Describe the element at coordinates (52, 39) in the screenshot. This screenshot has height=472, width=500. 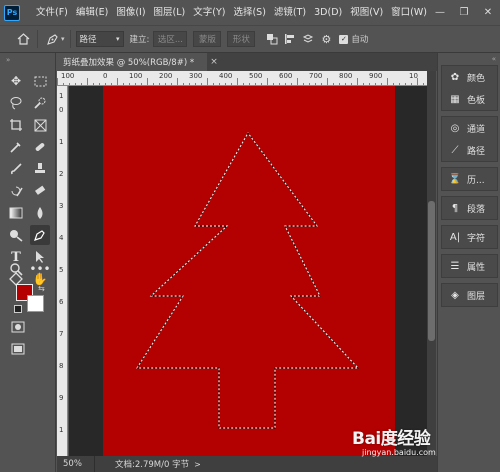
I see `pen-tool-preset-icon` at that location.